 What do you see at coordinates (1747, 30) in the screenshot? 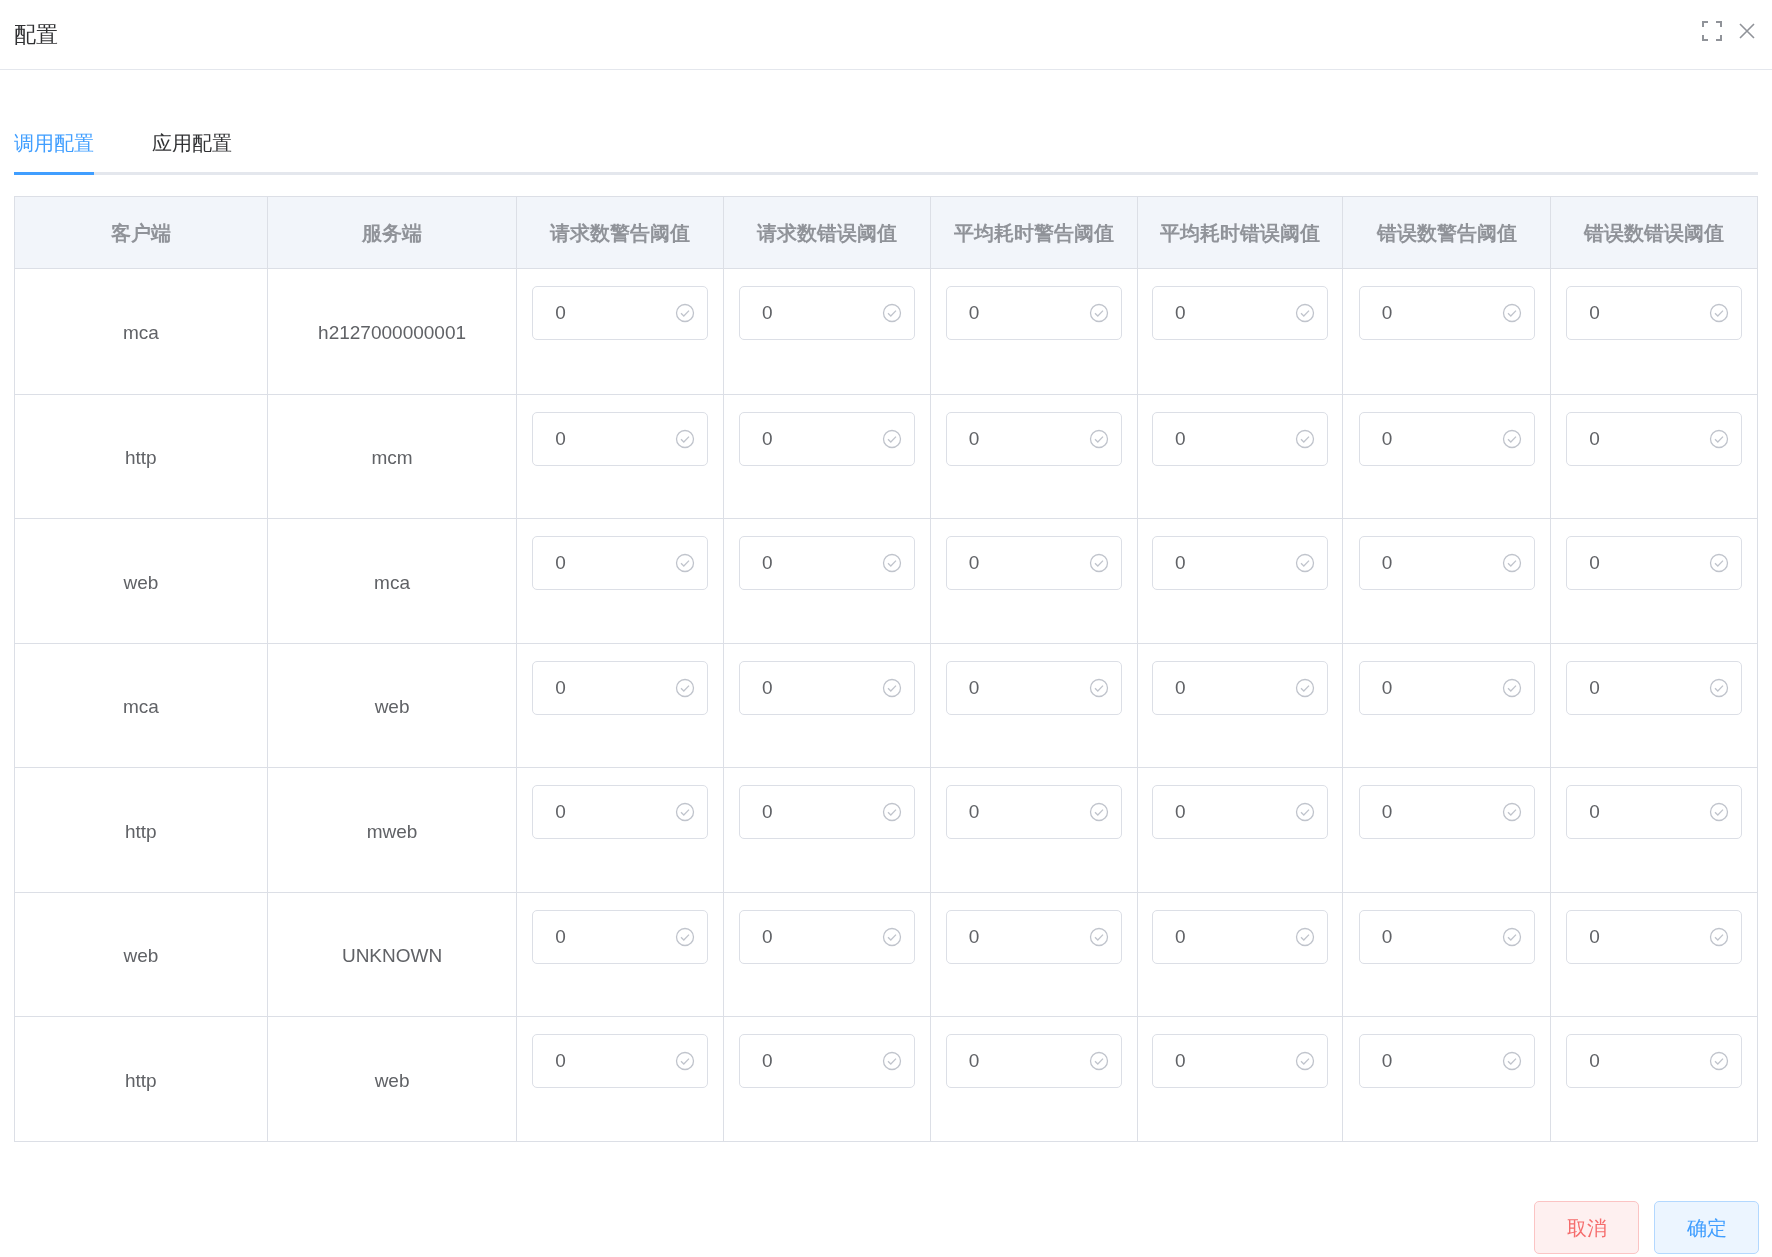
I see `close-icon` at bounding box center [1747, 30].